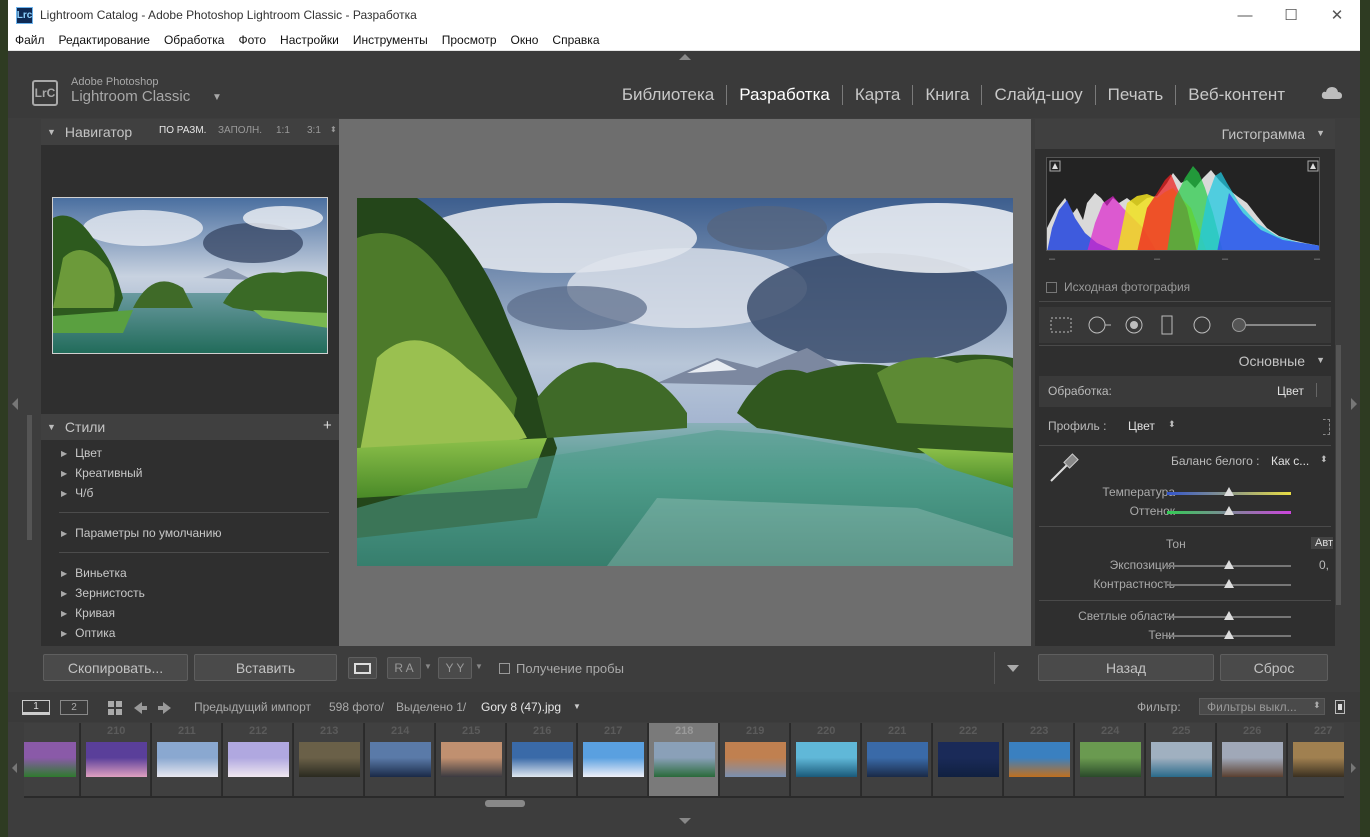  What do you see at coordinates (240, 130) in the screenshot?
I see `nav-fill-option: ЗАПОЛН.` at bounding box center [240, 130].